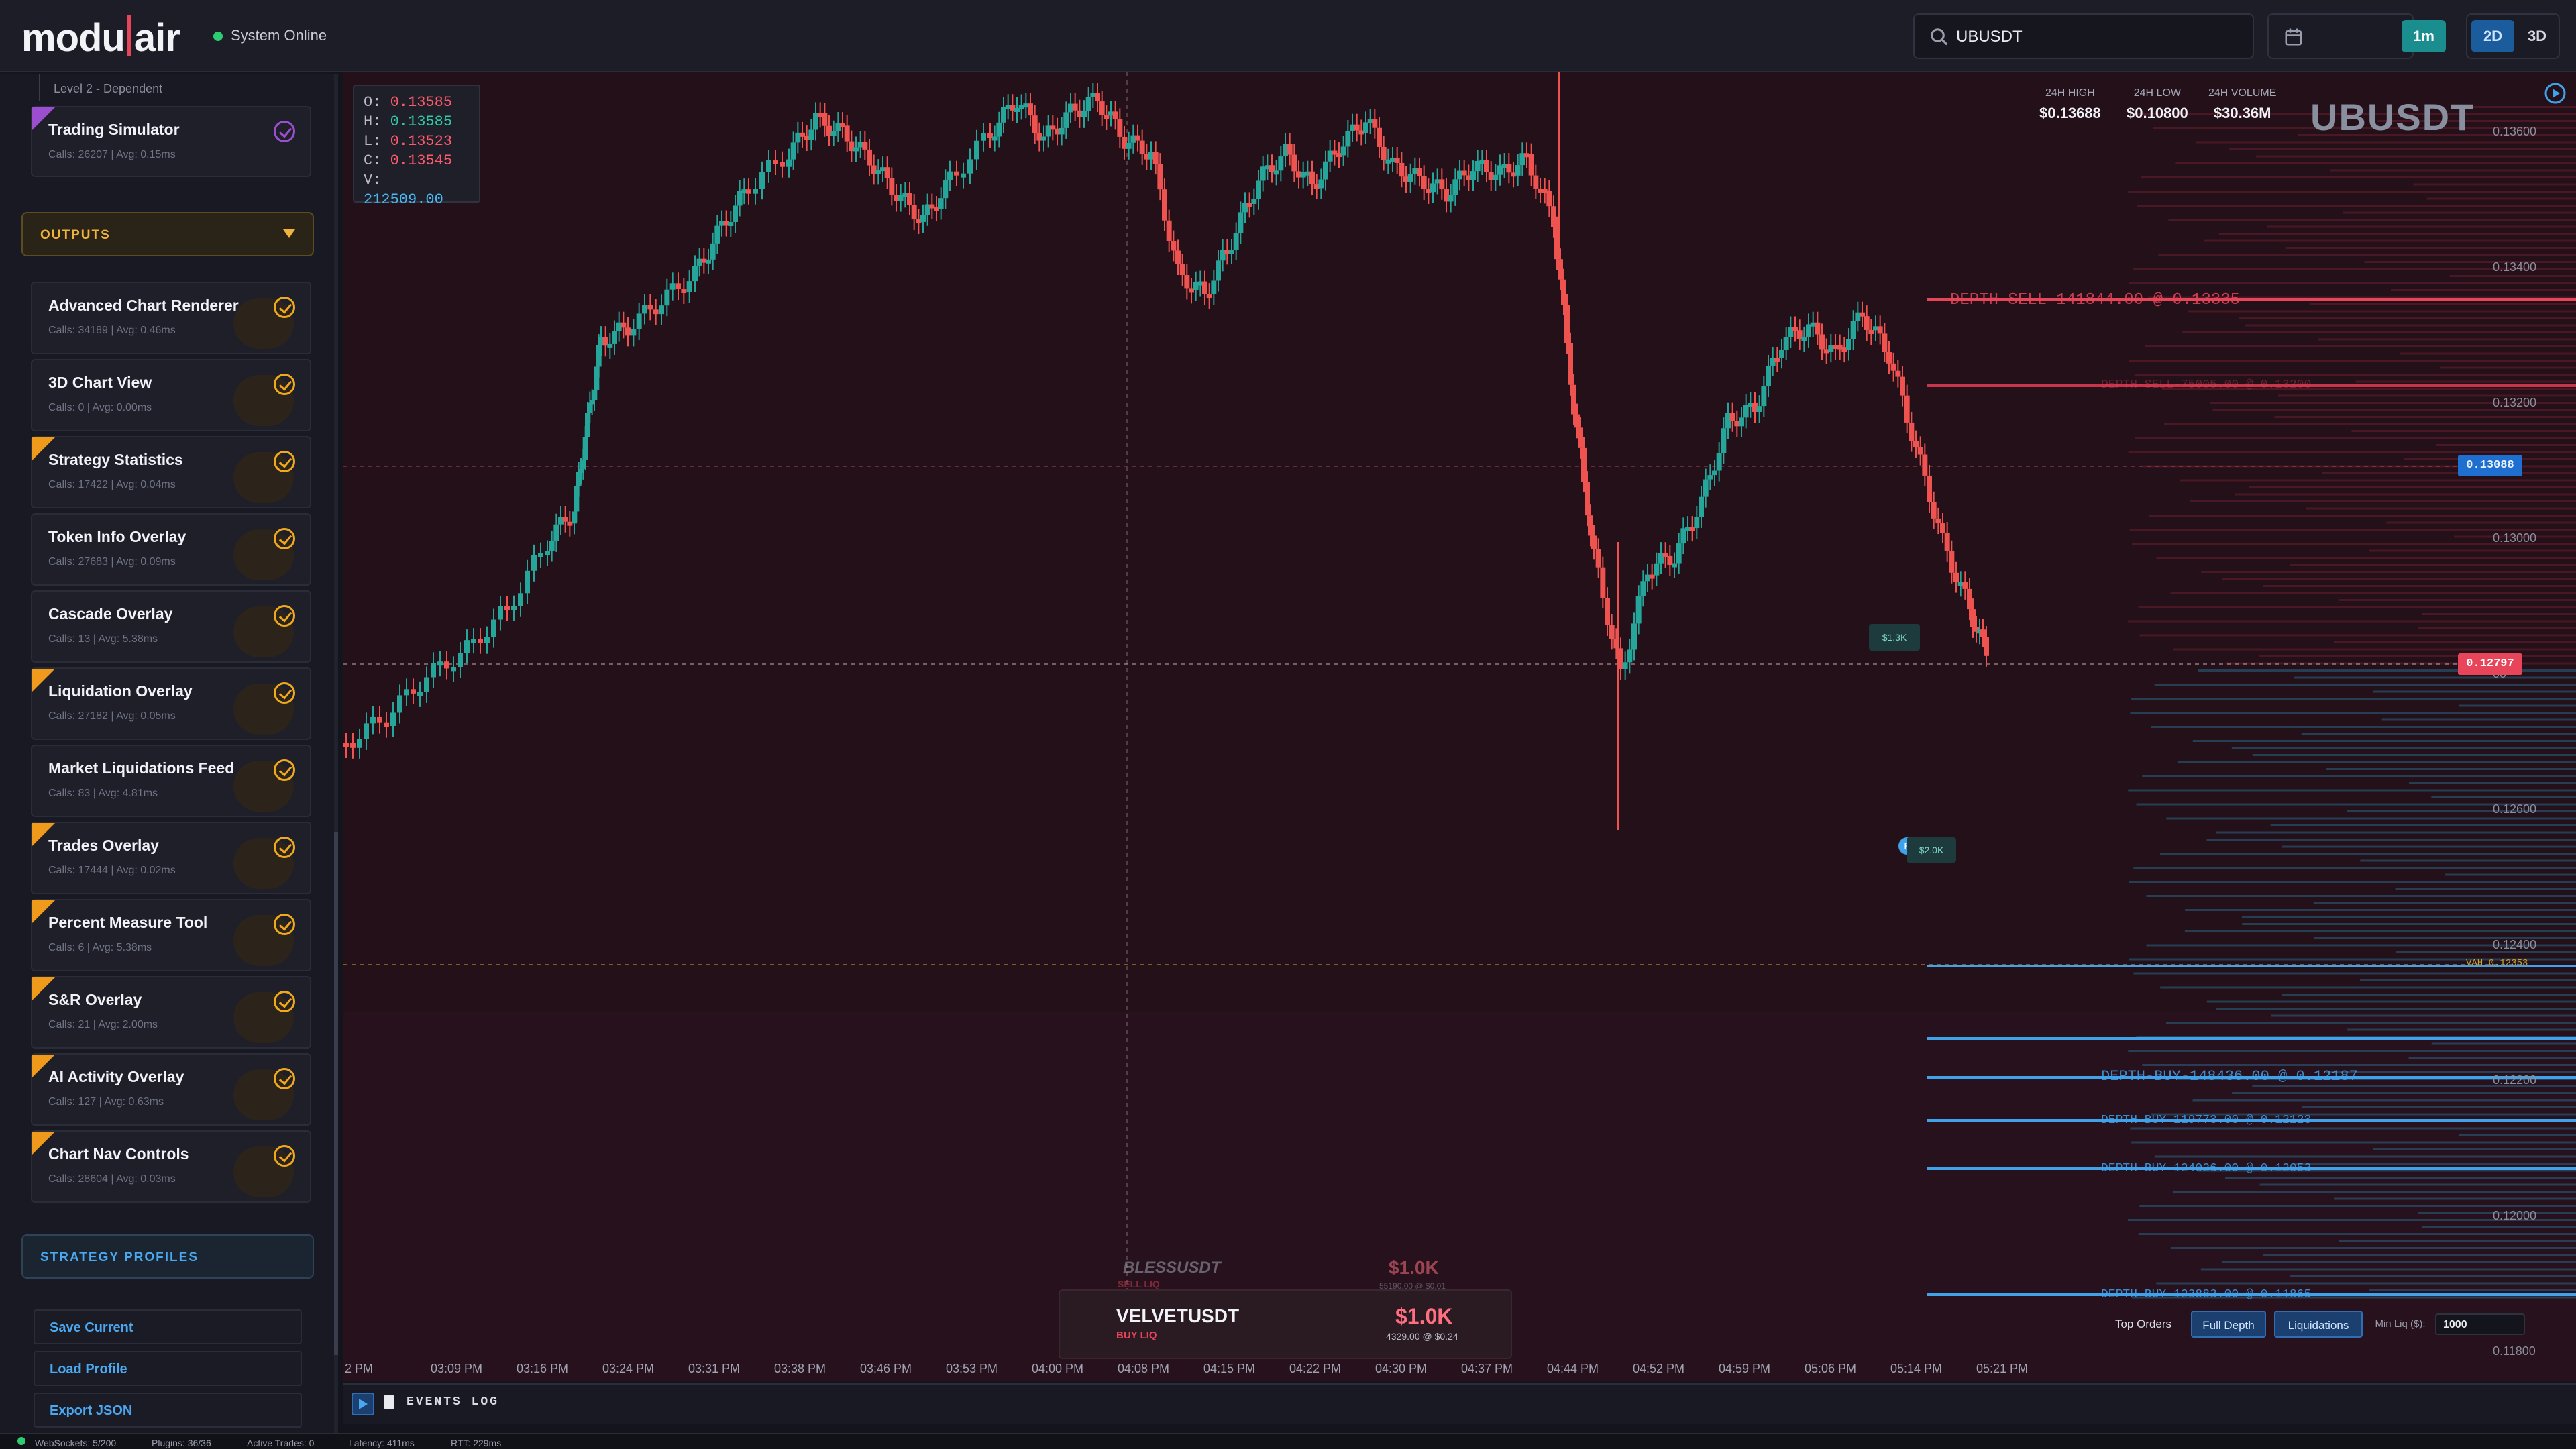 The height and width of the screenshot is (1449, 2576). What do you see at coordinates (2537, 36) in the screenshot?
I see `view-3d-button: 3D` at bounding box center [2537, 36].